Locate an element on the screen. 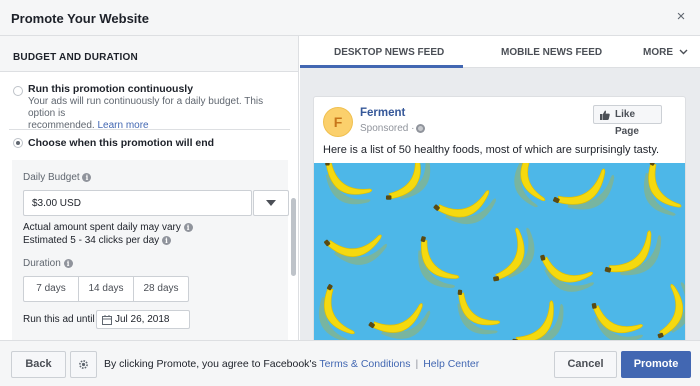 The height and width of the screenshot is (386, 700). calendar-icon is located at coordinates (107, 320).